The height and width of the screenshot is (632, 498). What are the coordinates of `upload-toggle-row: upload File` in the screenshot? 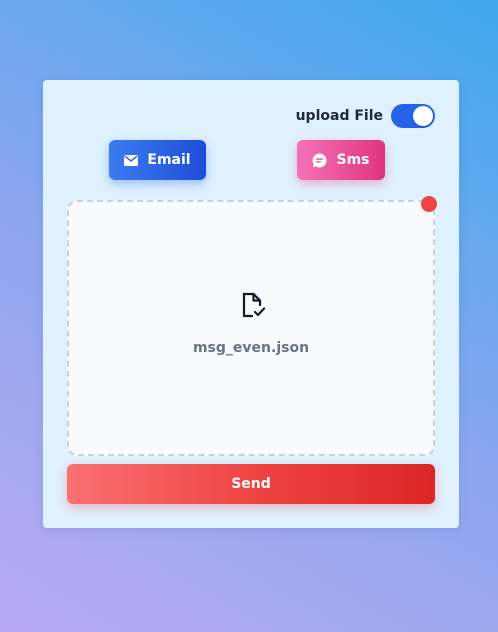 It's located at (365, 116).